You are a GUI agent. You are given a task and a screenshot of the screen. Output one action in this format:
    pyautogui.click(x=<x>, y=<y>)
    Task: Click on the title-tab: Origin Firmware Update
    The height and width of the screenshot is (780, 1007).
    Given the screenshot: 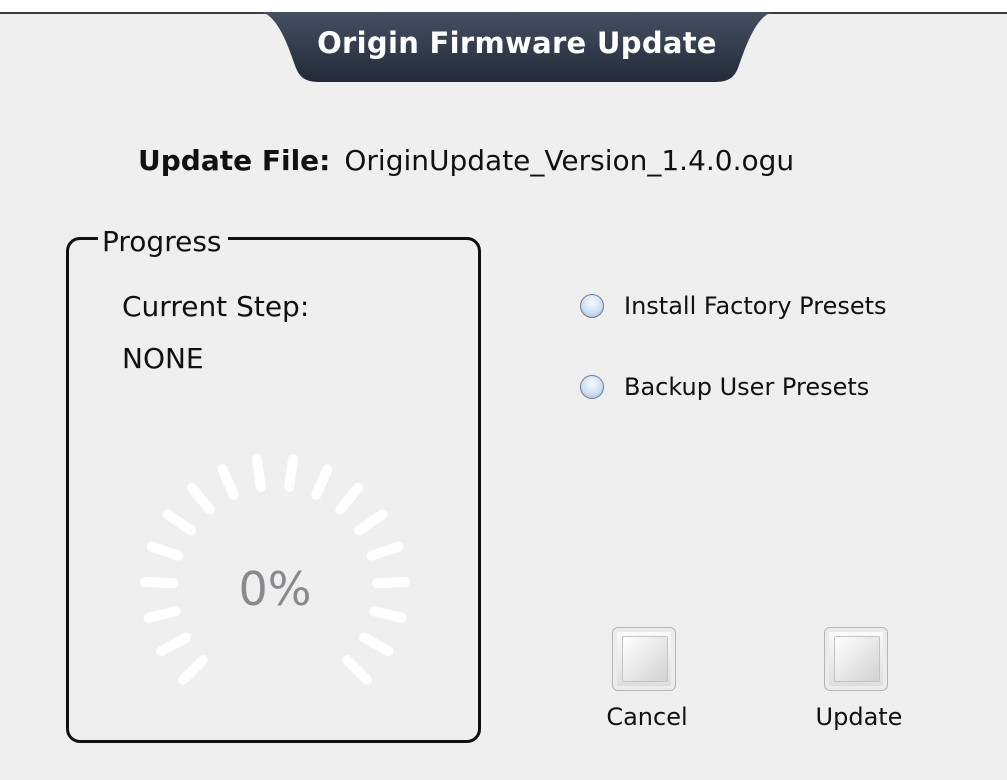 What is the action you would take?
    pyautogui.click(x=517, y=48)
    